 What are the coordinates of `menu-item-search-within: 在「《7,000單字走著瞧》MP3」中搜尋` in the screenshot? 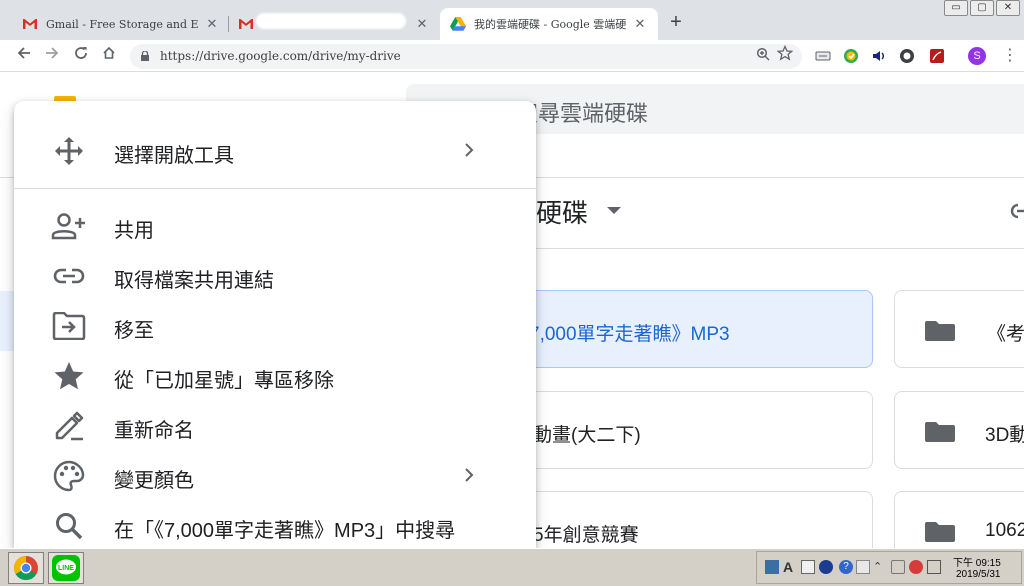 It's located at (275, 525).